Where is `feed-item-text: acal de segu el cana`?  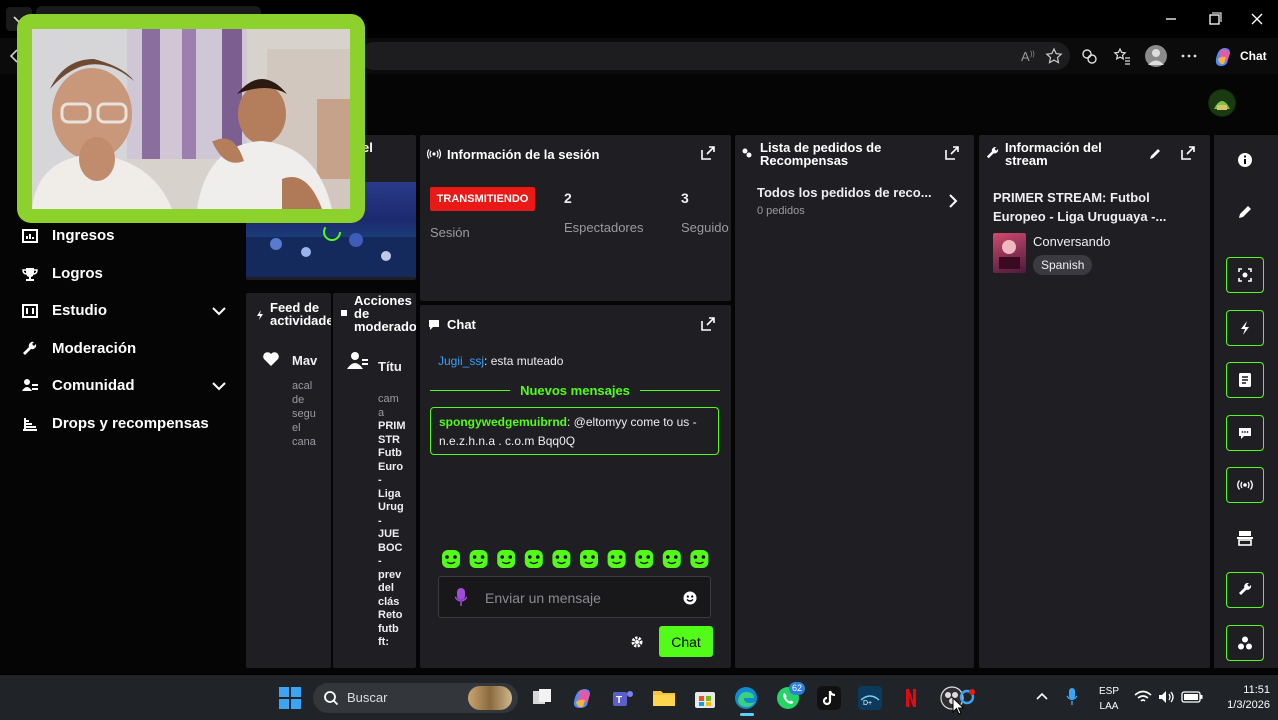 feed-item-text: acal de segu el cana is located at coordinates (304, 414).